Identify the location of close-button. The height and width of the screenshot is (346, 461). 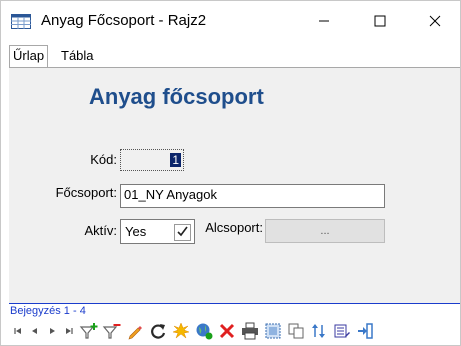
(435, 21).